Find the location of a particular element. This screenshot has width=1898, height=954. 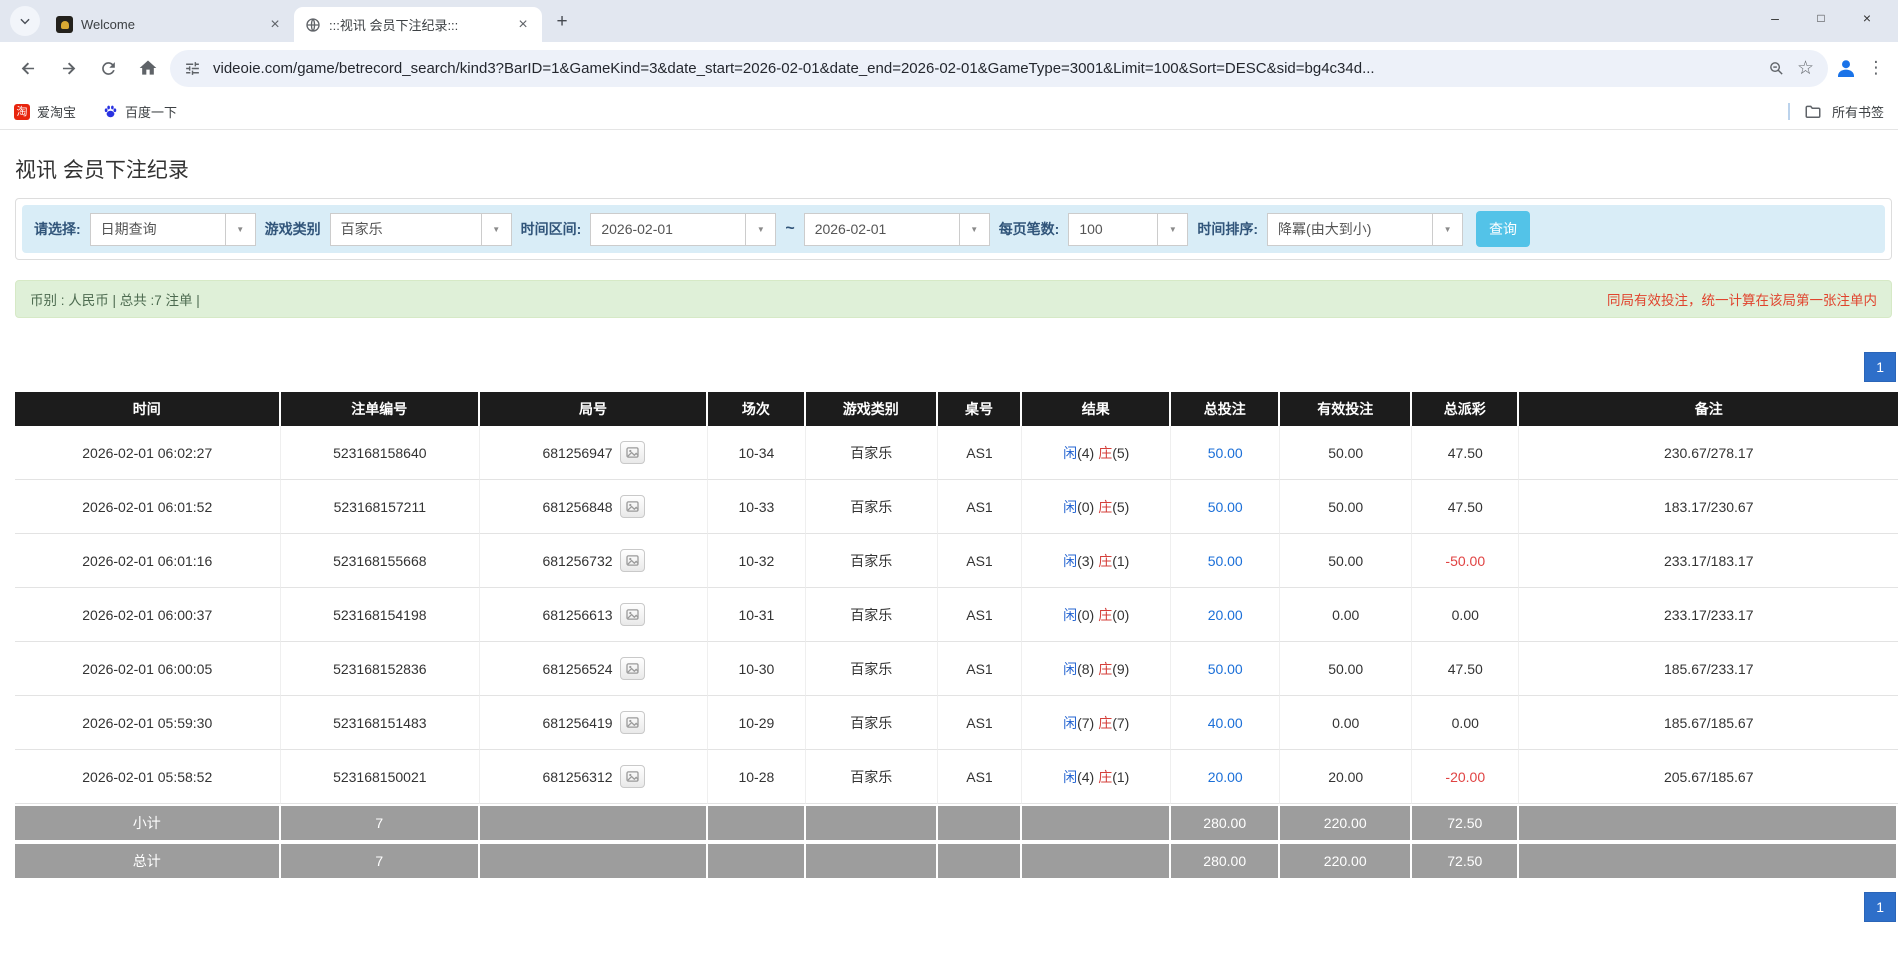

back-arrow-icon is located at coordinates (27, 68).